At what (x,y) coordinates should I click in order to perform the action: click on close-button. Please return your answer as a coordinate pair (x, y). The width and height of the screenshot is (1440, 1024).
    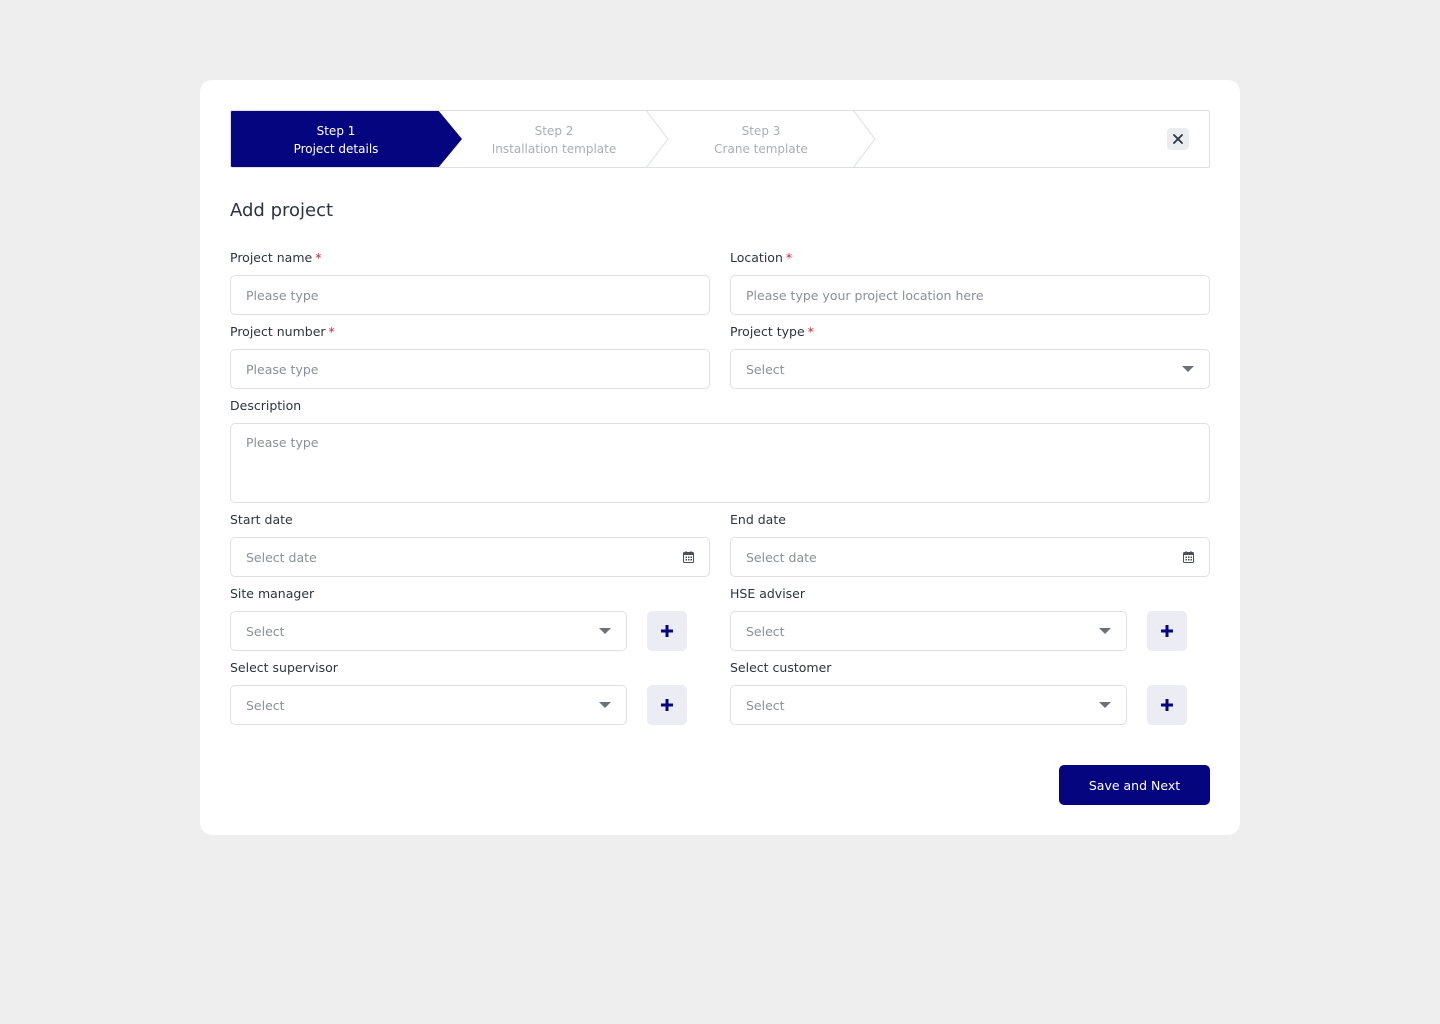
    Looking at the image, I should click on (1178, 139).